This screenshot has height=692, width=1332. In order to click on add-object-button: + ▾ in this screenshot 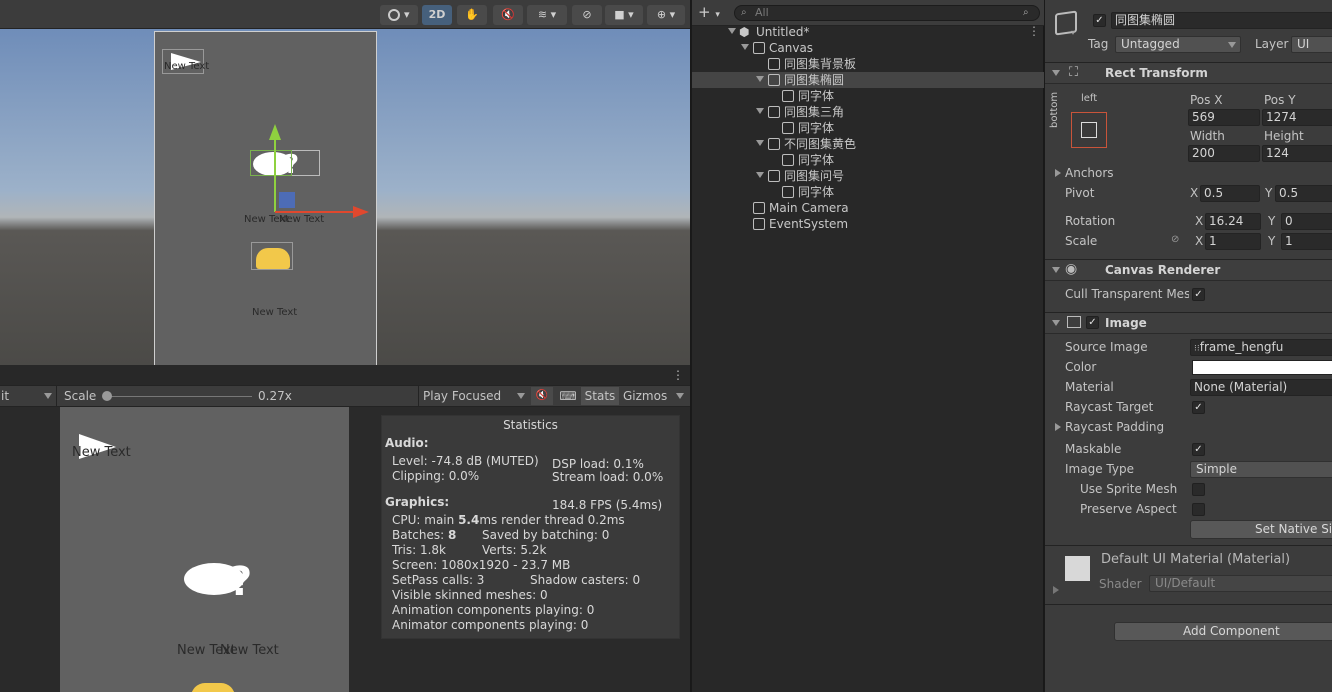, I will do `click(709, 13)`.